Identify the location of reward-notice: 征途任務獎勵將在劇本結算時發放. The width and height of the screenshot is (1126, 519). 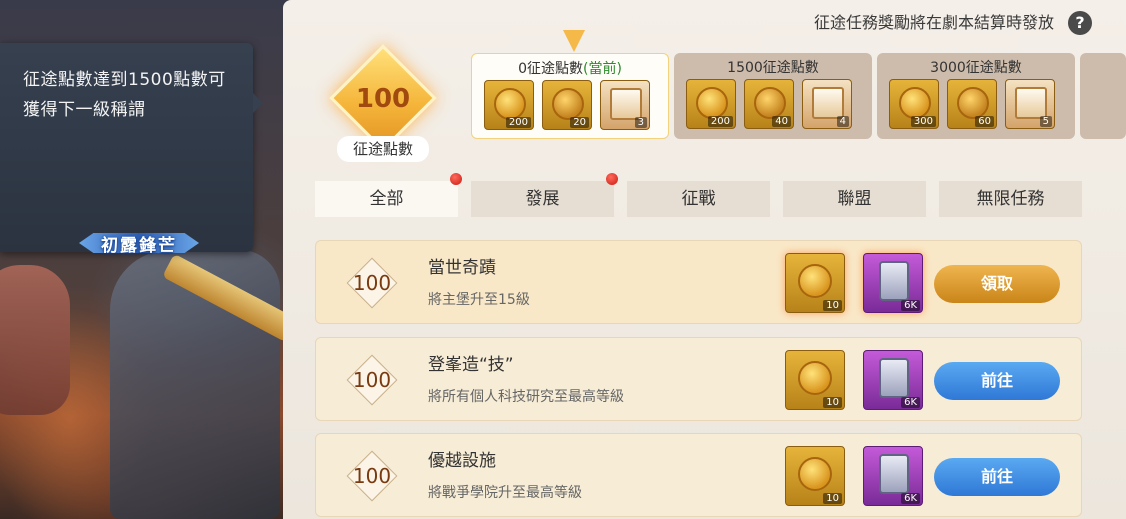
(933, 22).